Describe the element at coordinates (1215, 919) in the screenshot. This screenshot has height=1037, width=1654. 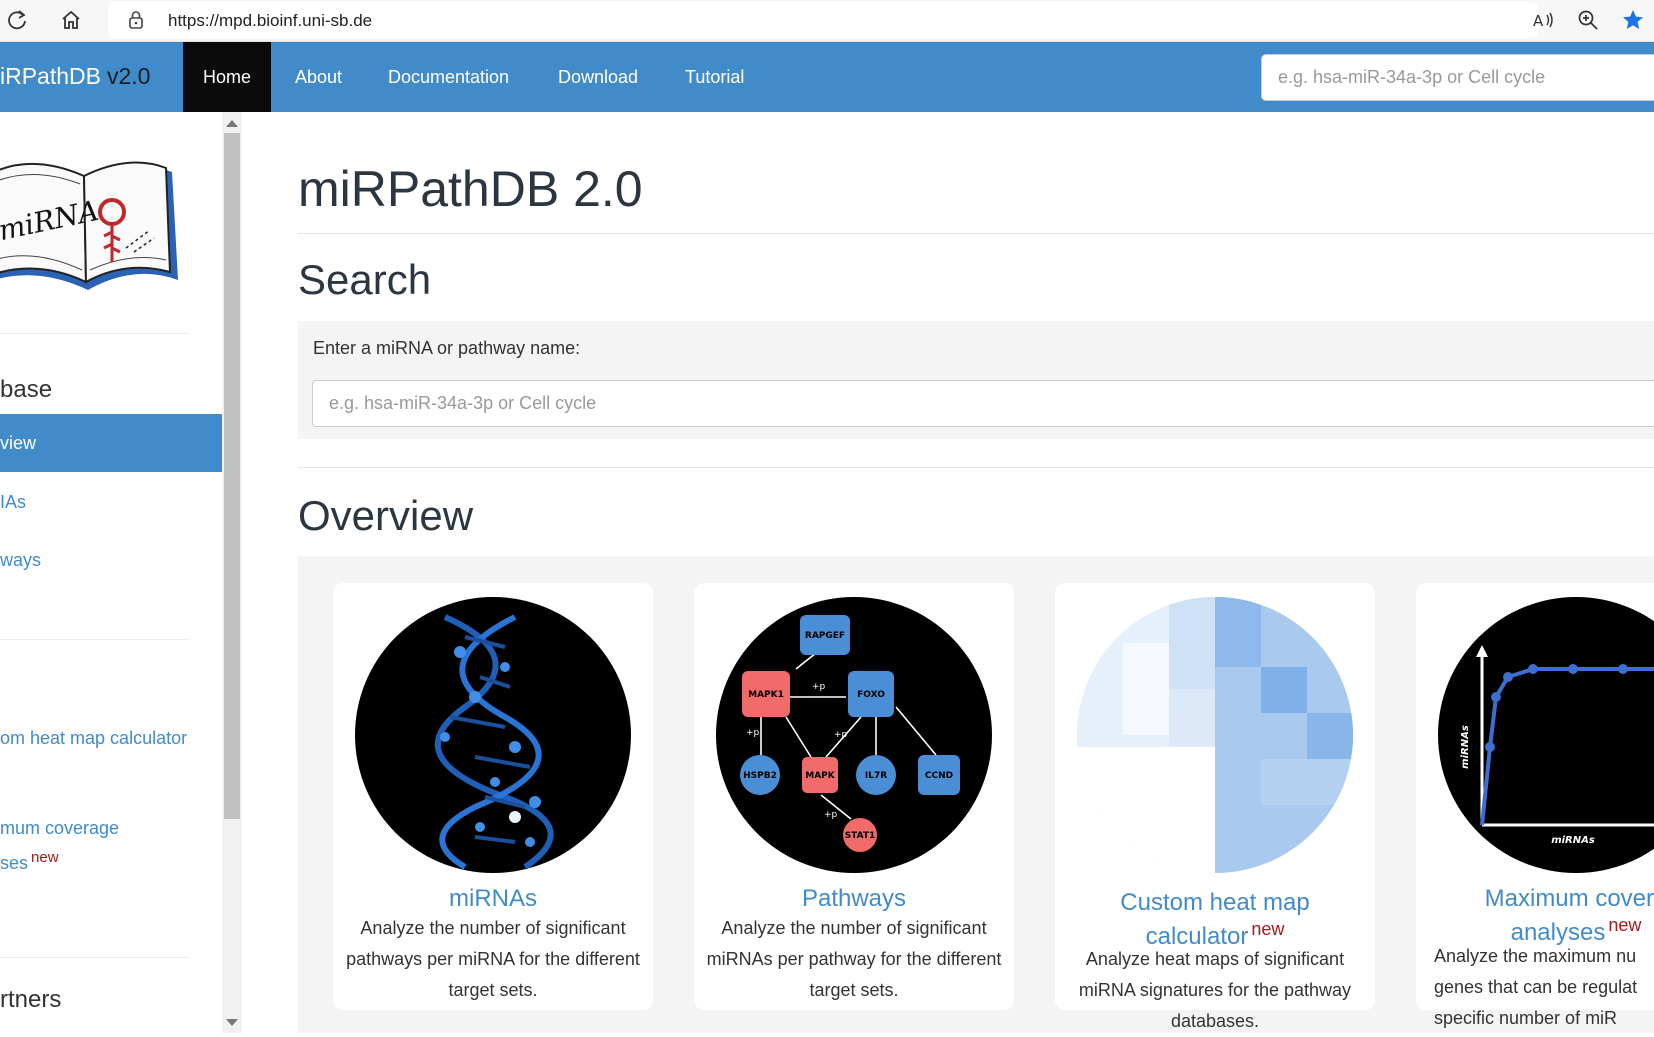
I see `card-title: Custom heat map calculator new` at that location.